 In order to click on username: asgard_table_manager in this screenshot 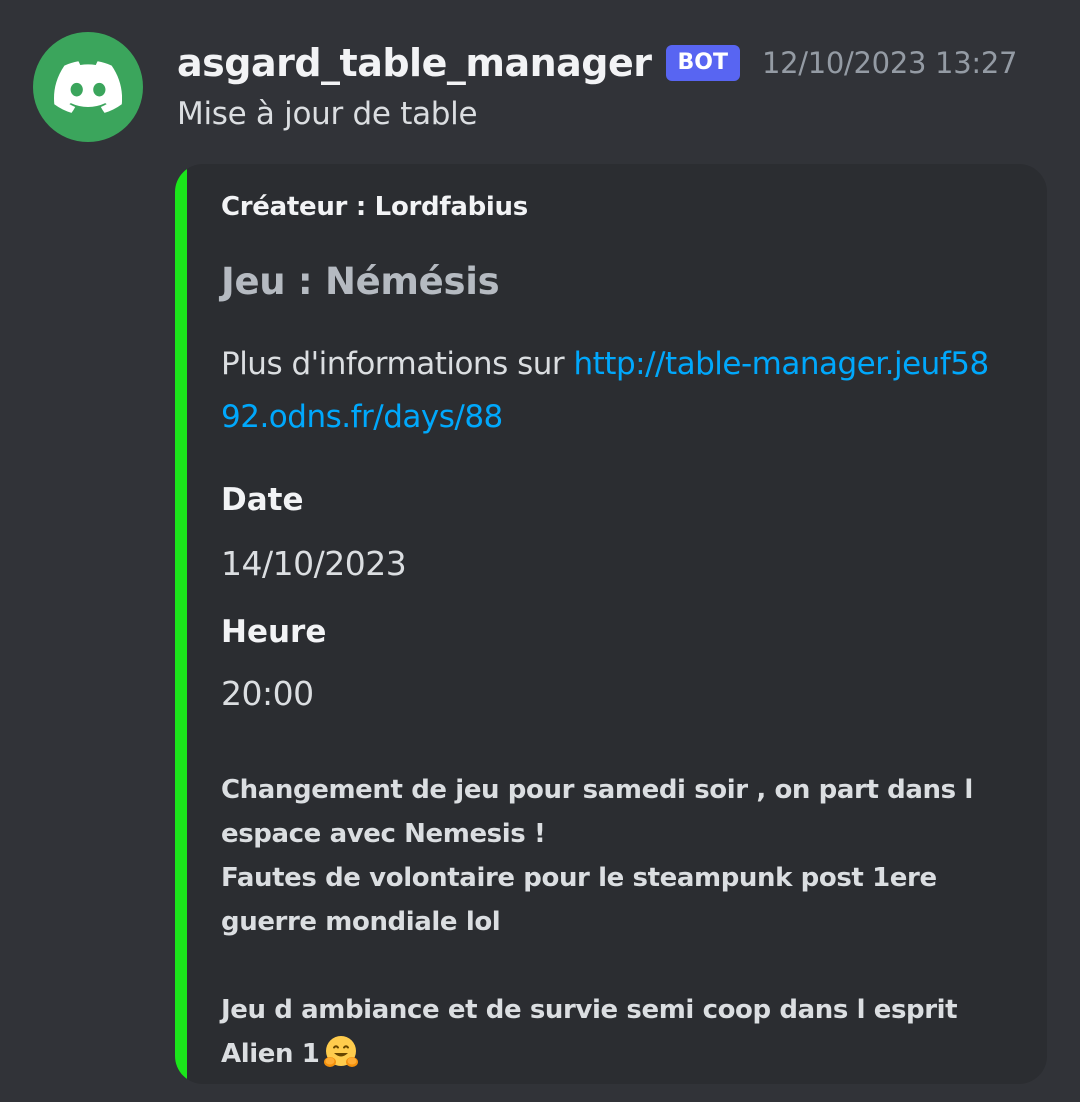, I will do `click(414, 63)`.